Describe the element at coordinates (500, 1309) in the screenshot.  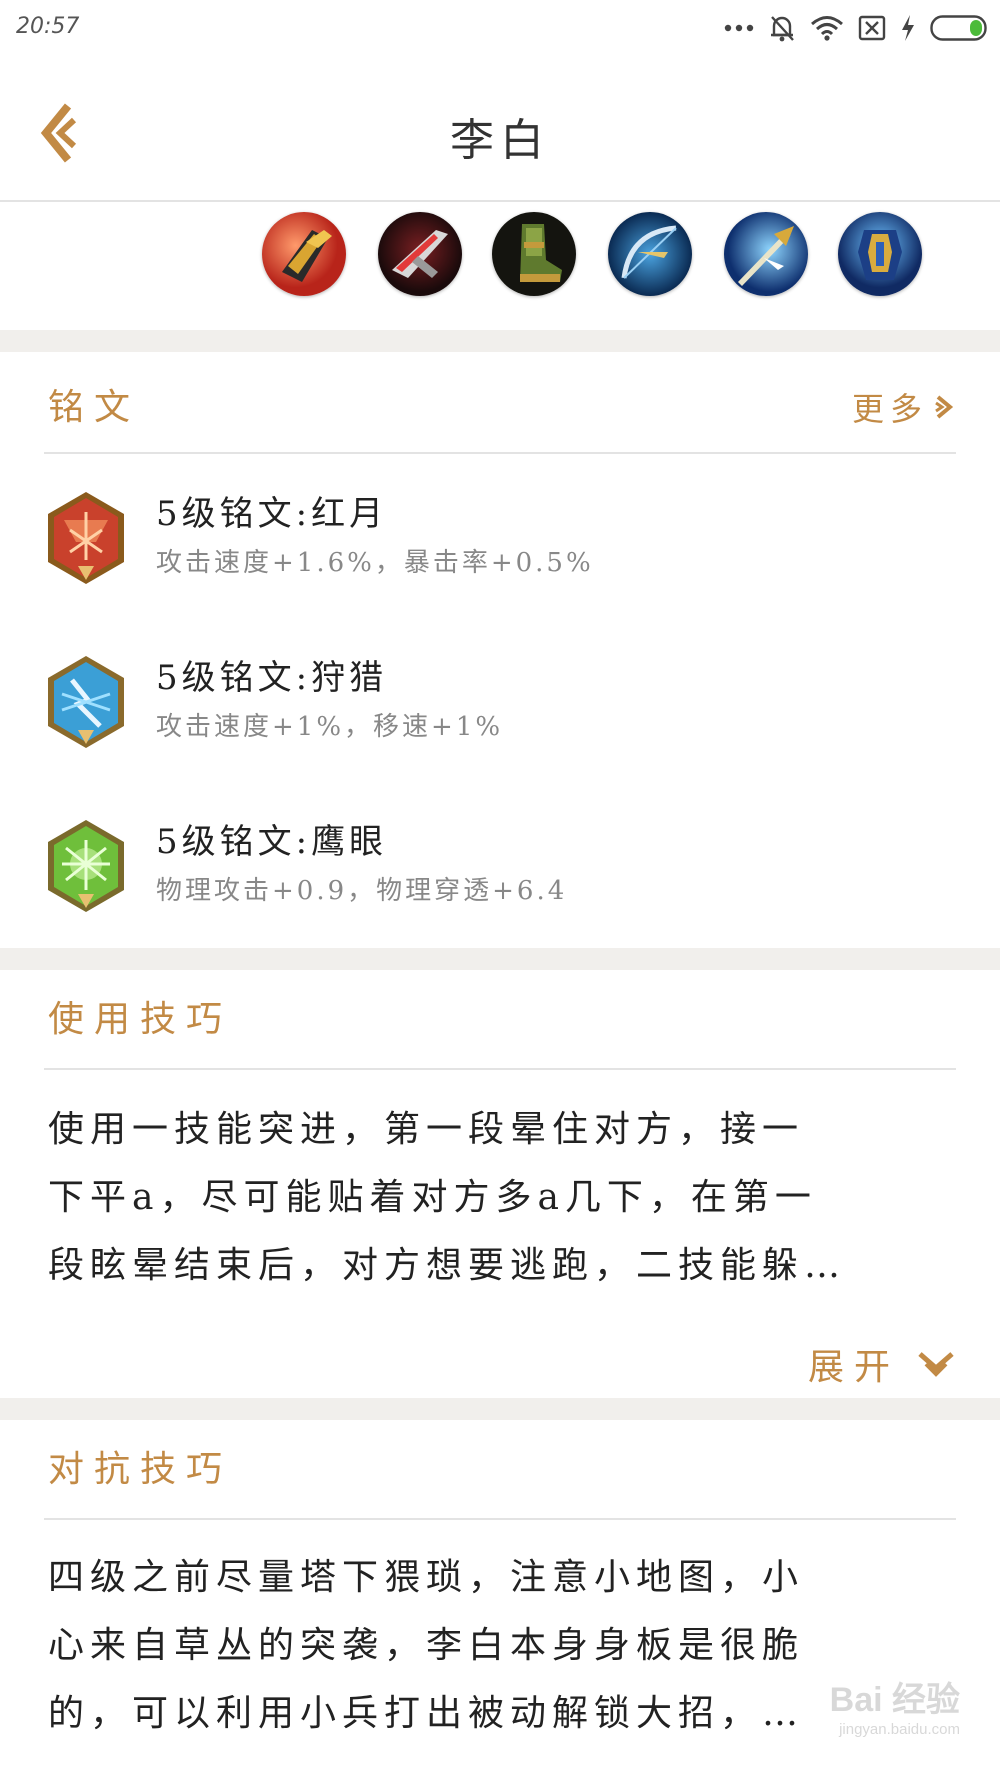
I see `text-fade` at that location.